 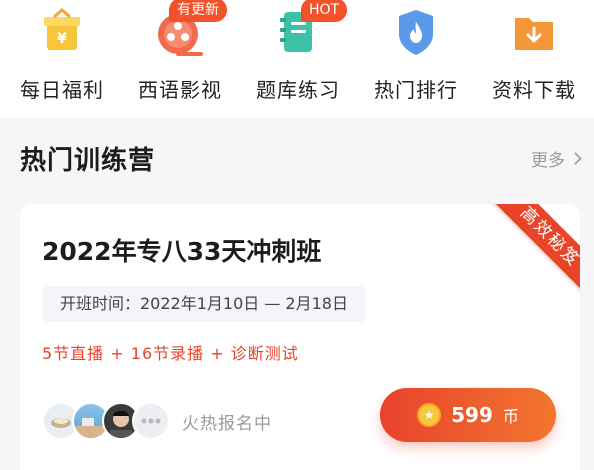 I want to click on price-unit: 币, so click(x=510, y=416).